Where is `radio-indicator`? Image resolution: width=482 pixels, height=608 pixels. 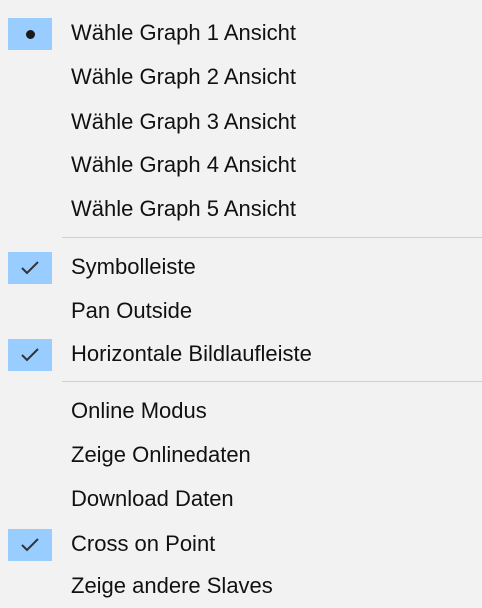 radio-indicator is located at coordinates (30, 34).